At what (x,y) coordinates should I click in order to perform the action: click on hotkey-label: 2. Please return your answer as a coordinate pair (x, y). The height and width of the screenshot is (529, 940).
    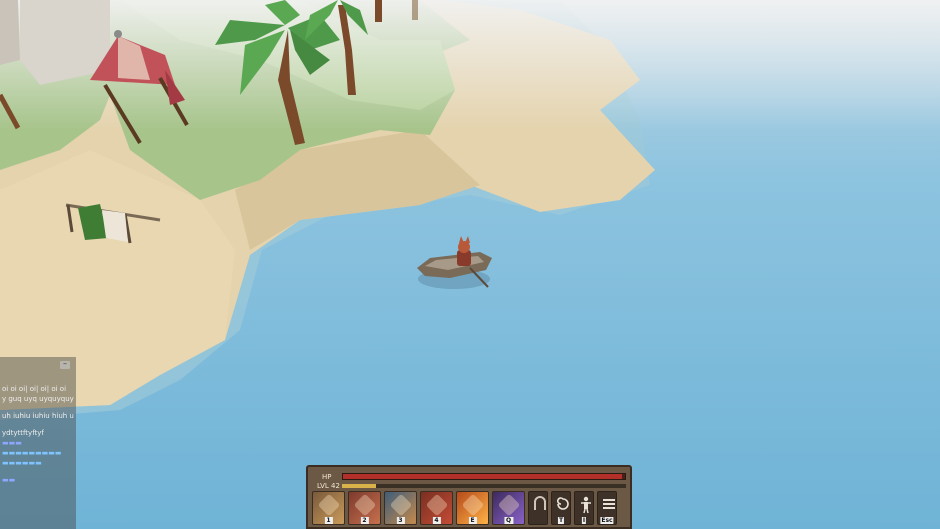
    Looking at the image, I should click on (364, 520).